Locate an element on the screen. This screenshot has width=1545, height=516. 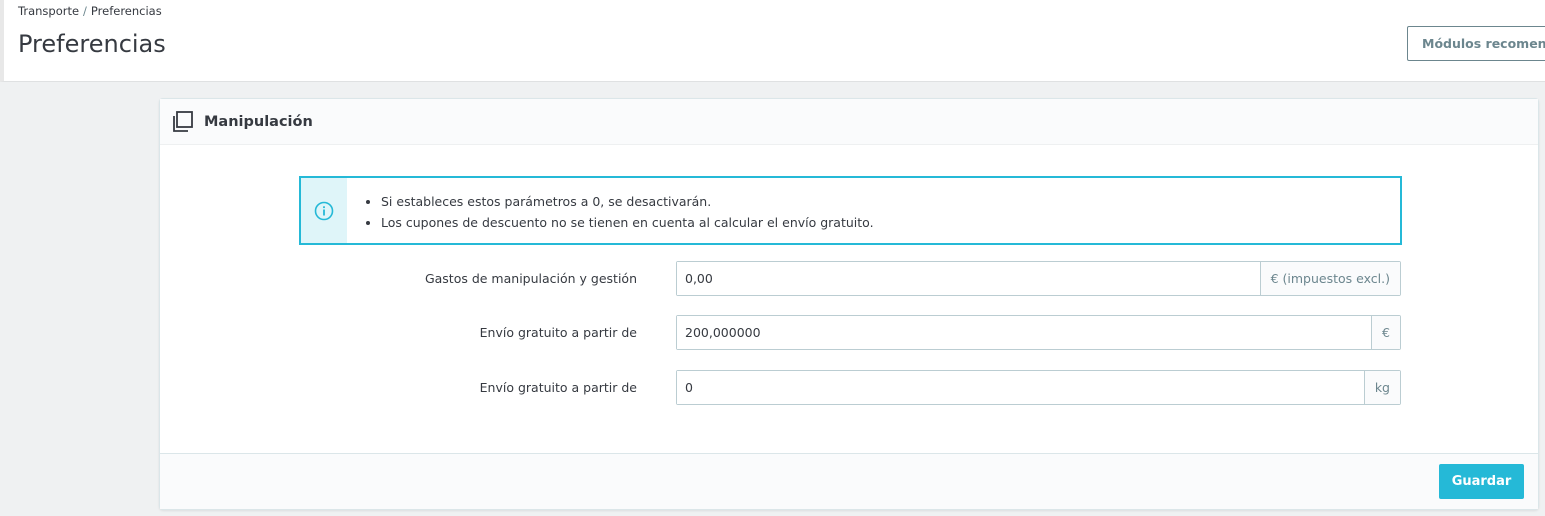
free-shipping-price-input-group: € is located at coordinates (1038, 332).